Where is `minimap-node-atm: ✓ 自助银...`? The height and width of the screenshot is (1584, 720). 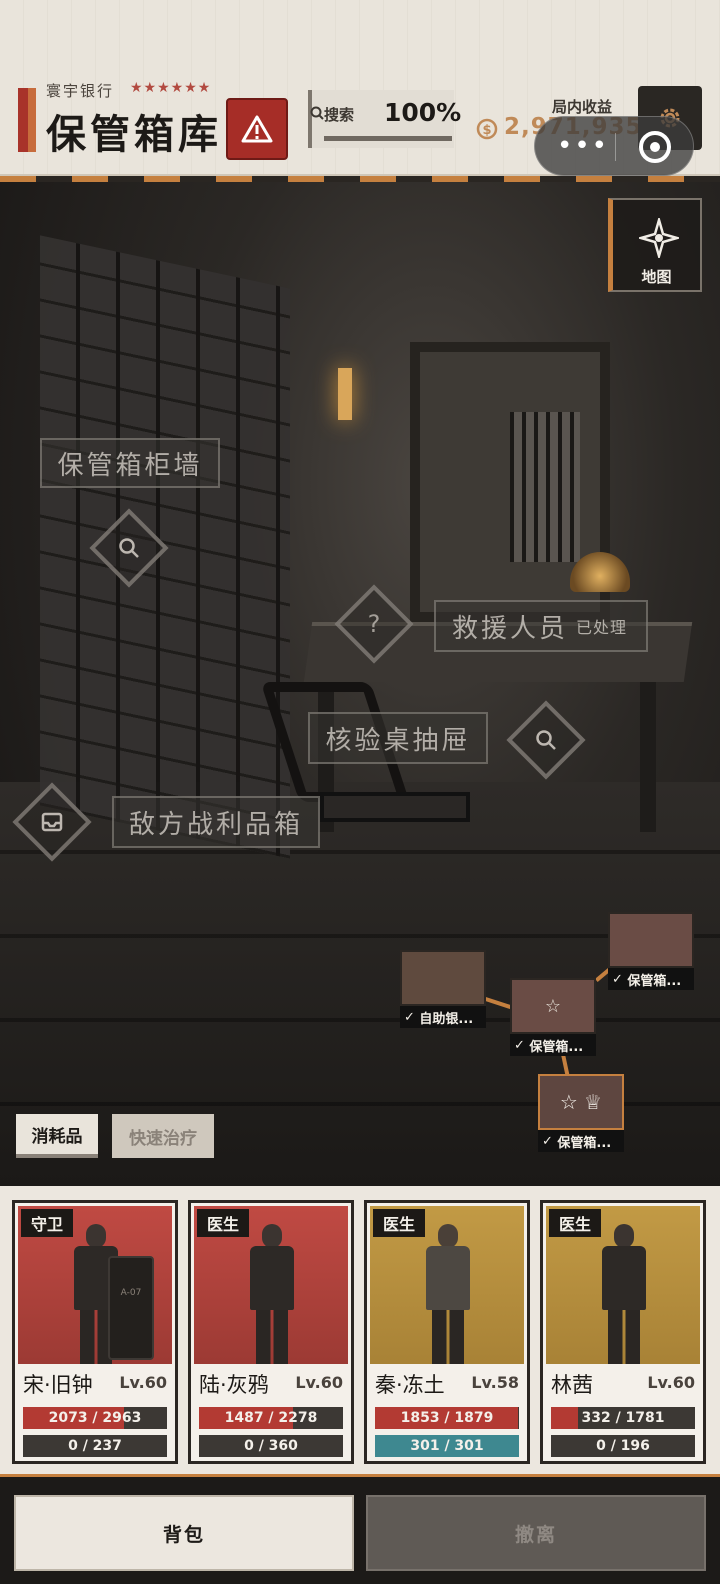
minimap-node-atm: ✓ 自助银... is located at coordinates (443, 989).